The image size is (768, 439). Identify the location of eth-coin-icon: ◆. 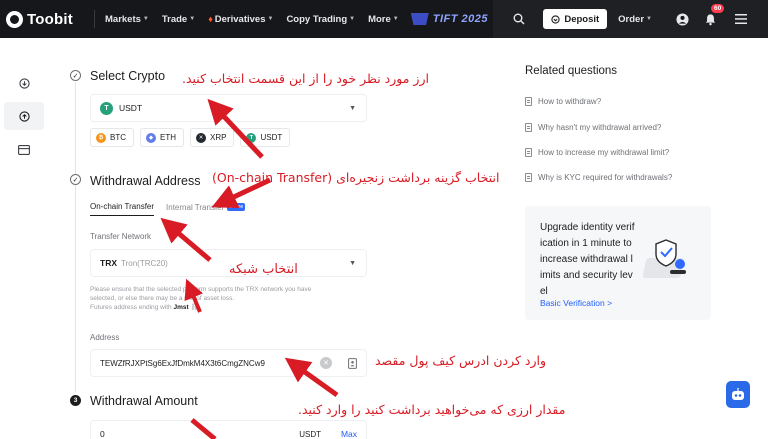
(151, 137).